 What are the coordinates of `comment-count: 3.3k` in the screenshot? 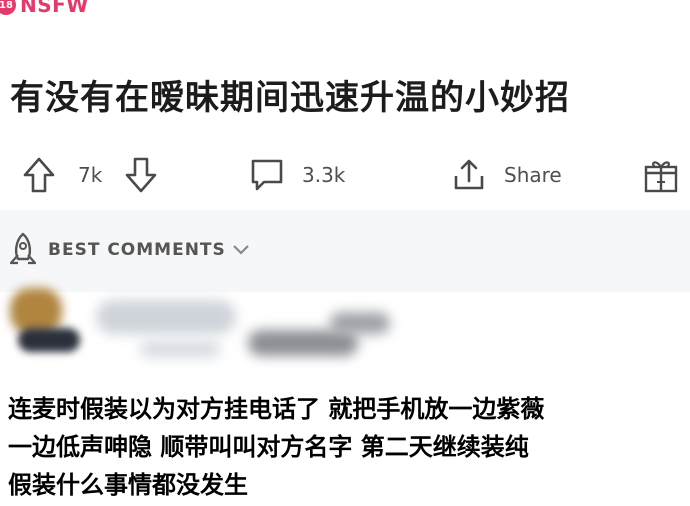 It's located at (324, 175).